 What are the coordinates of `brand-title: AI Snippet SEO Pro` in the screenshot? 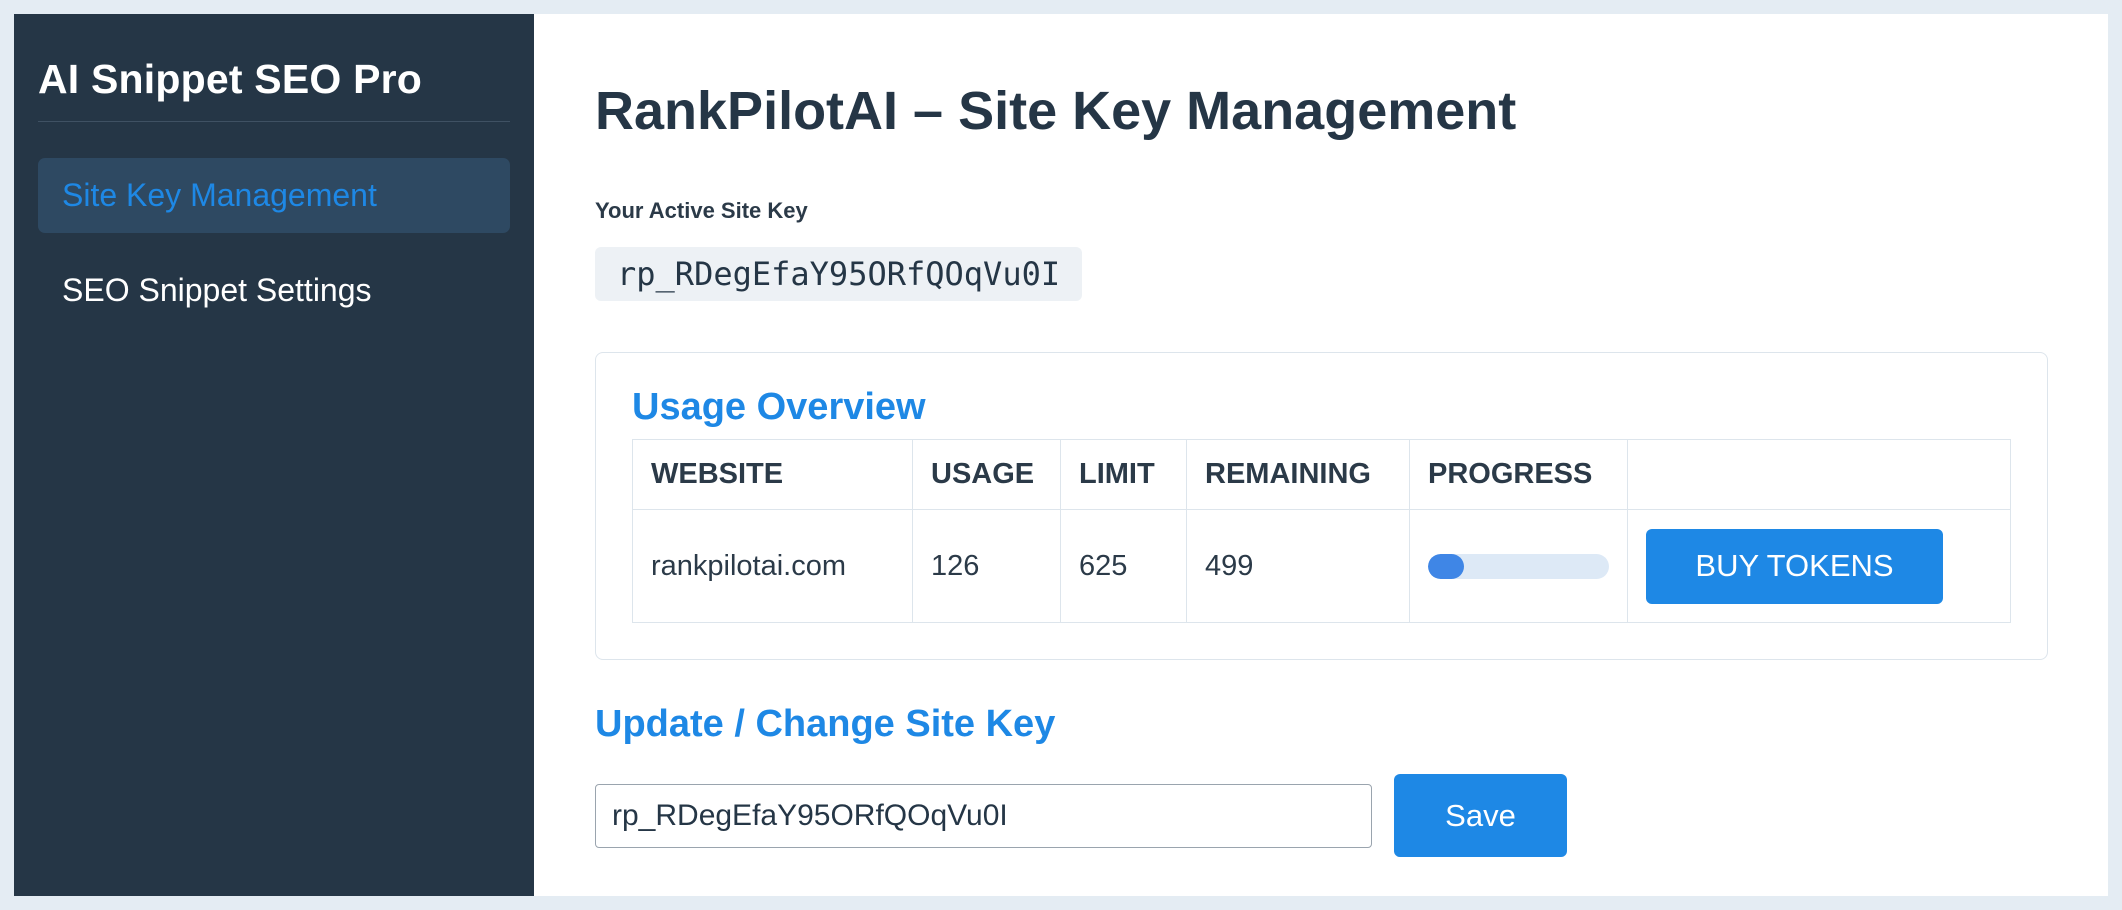 It's located at (274, 81).